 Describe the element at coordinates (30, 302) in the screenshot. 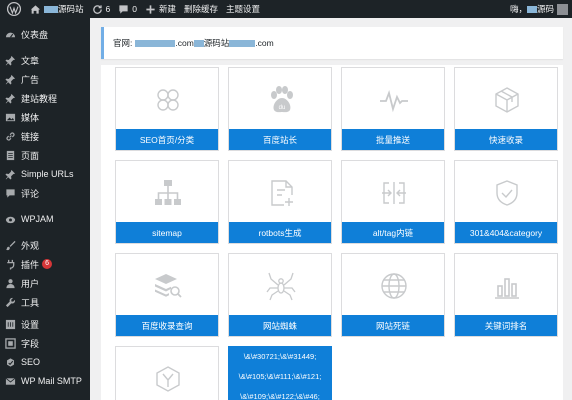

I see `menu-item-label: 工具` at that location.